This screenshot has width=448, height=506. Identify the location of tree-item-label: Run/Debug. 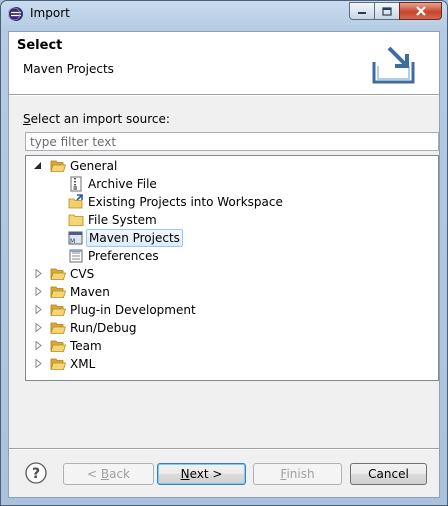
(103, 328).